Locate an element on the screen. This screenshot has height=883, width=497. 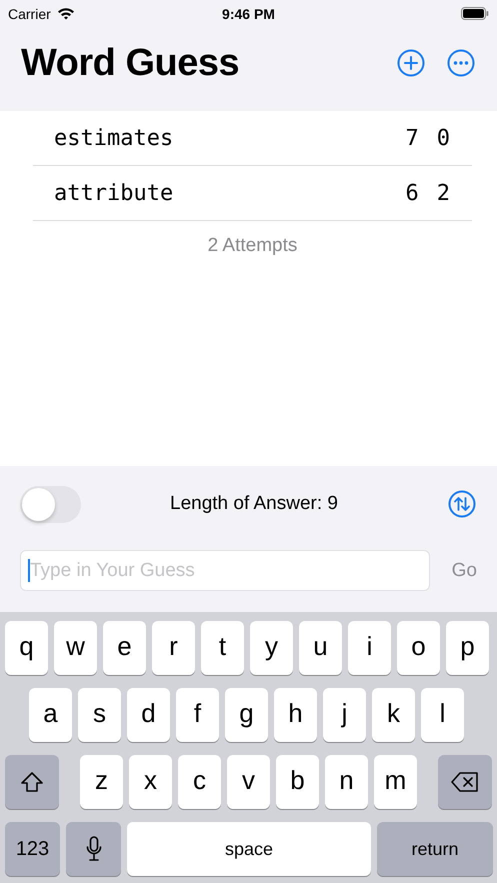
dictation-key is located at coordinates (93, 849).